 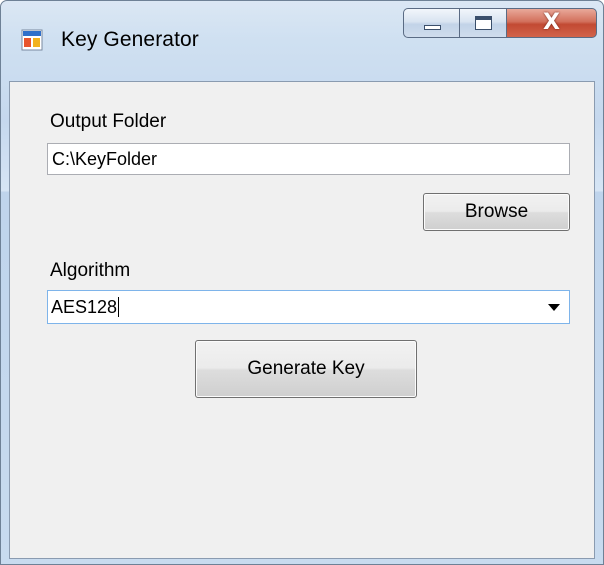 I want to click on maximize-icon, so click(x=483, y=23).